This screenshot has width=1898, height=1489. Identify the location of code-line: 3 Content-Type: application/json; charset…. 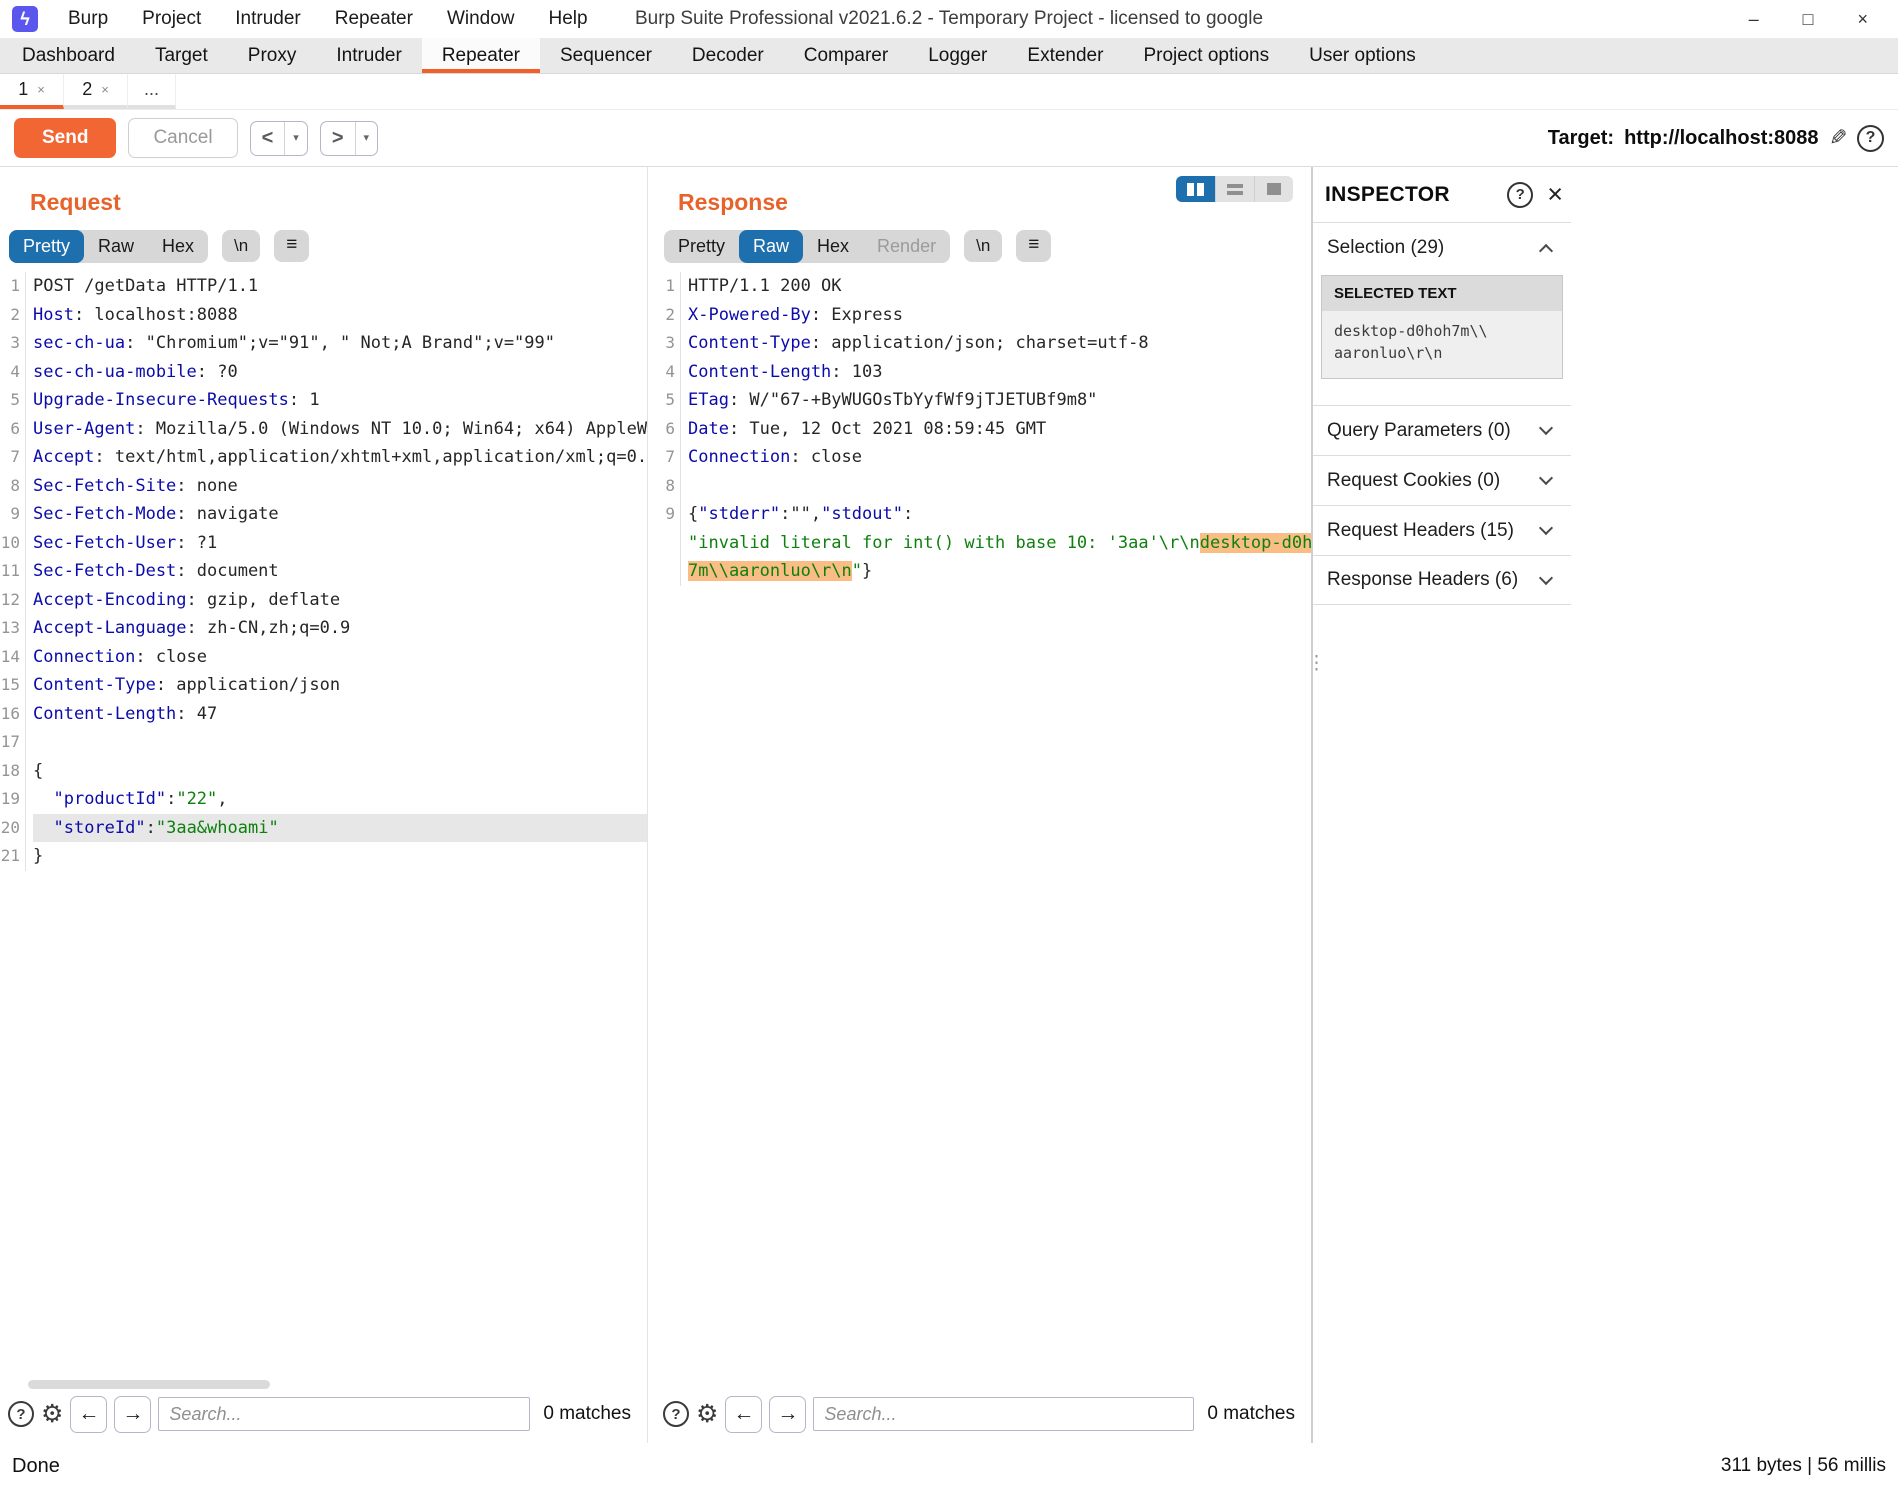
(983, 343).